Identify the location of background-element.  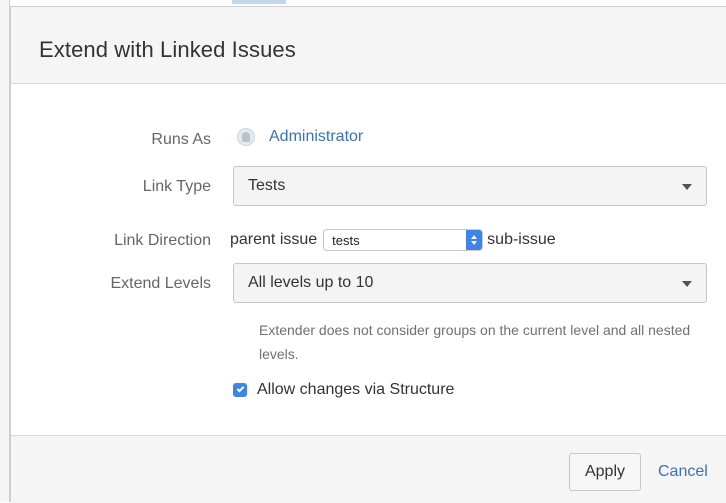
(259, 2).